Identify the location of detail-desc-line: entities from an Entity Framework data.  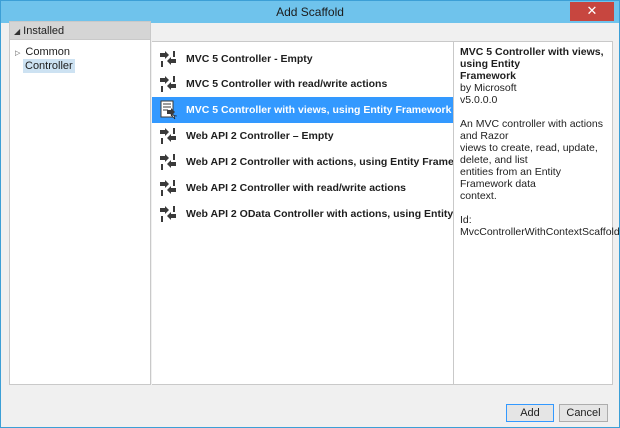
(510, 178).